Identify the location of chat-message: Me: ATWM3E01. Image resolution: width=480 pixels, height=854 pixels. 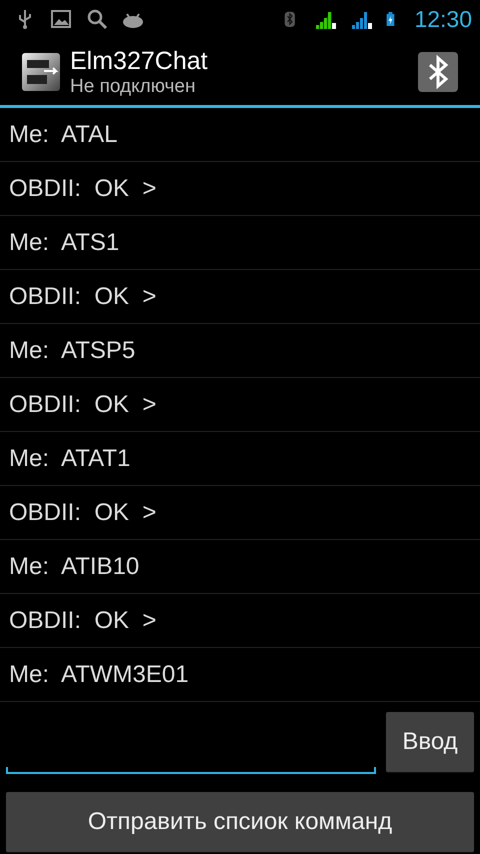
(99, 674).